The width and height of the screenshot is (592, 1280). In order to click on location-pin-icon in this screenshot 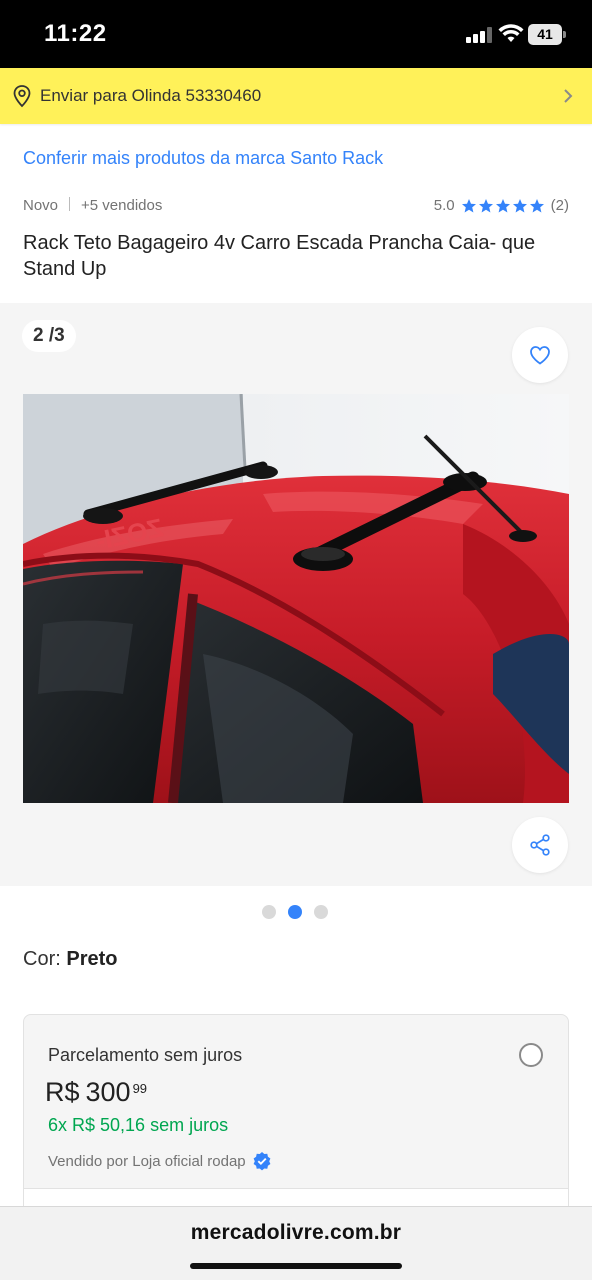, I will do `click(22, 96)`.